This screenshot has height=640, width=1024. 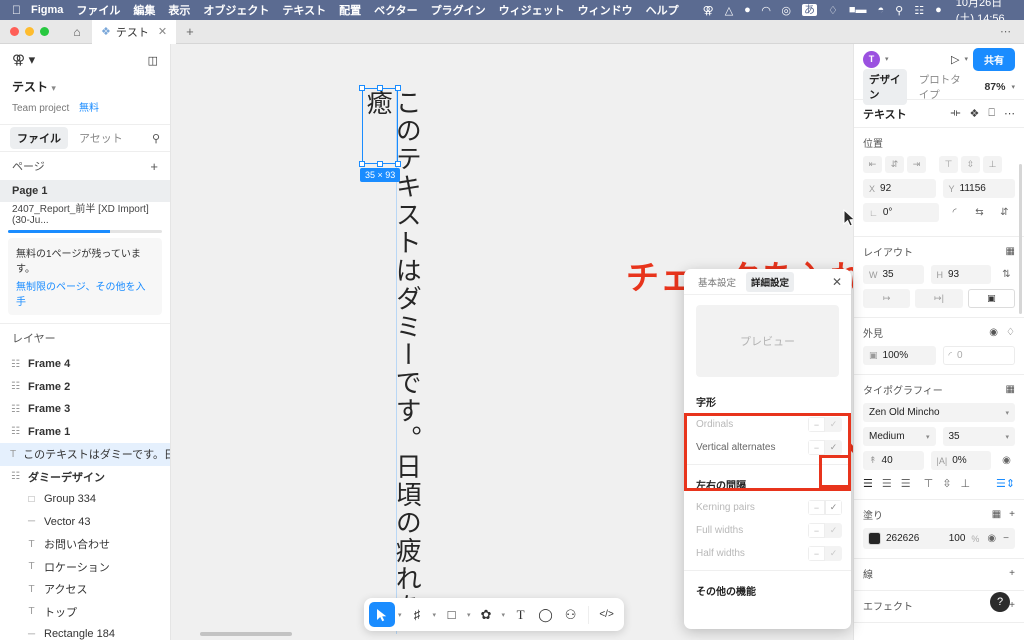 I want to click on resize-handle-top-right, so click(x=398, y=88).